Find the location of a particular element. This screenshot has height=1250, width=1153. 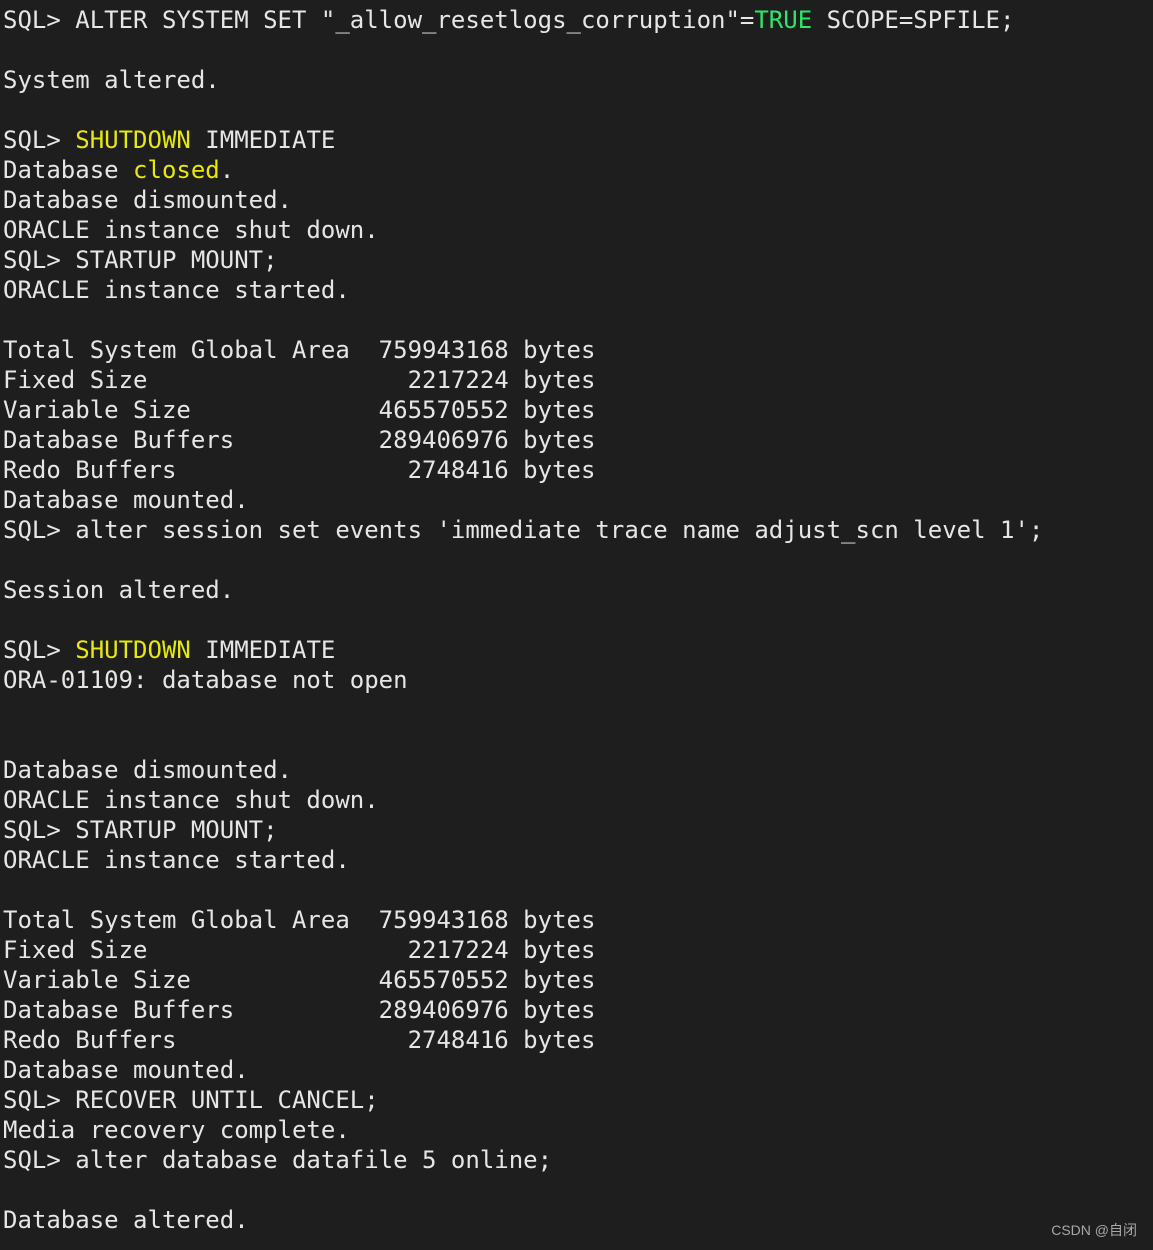

terminal-line: SQL> RECOVER UNTIL CANCEL; is located at coordinates (523, 1100).